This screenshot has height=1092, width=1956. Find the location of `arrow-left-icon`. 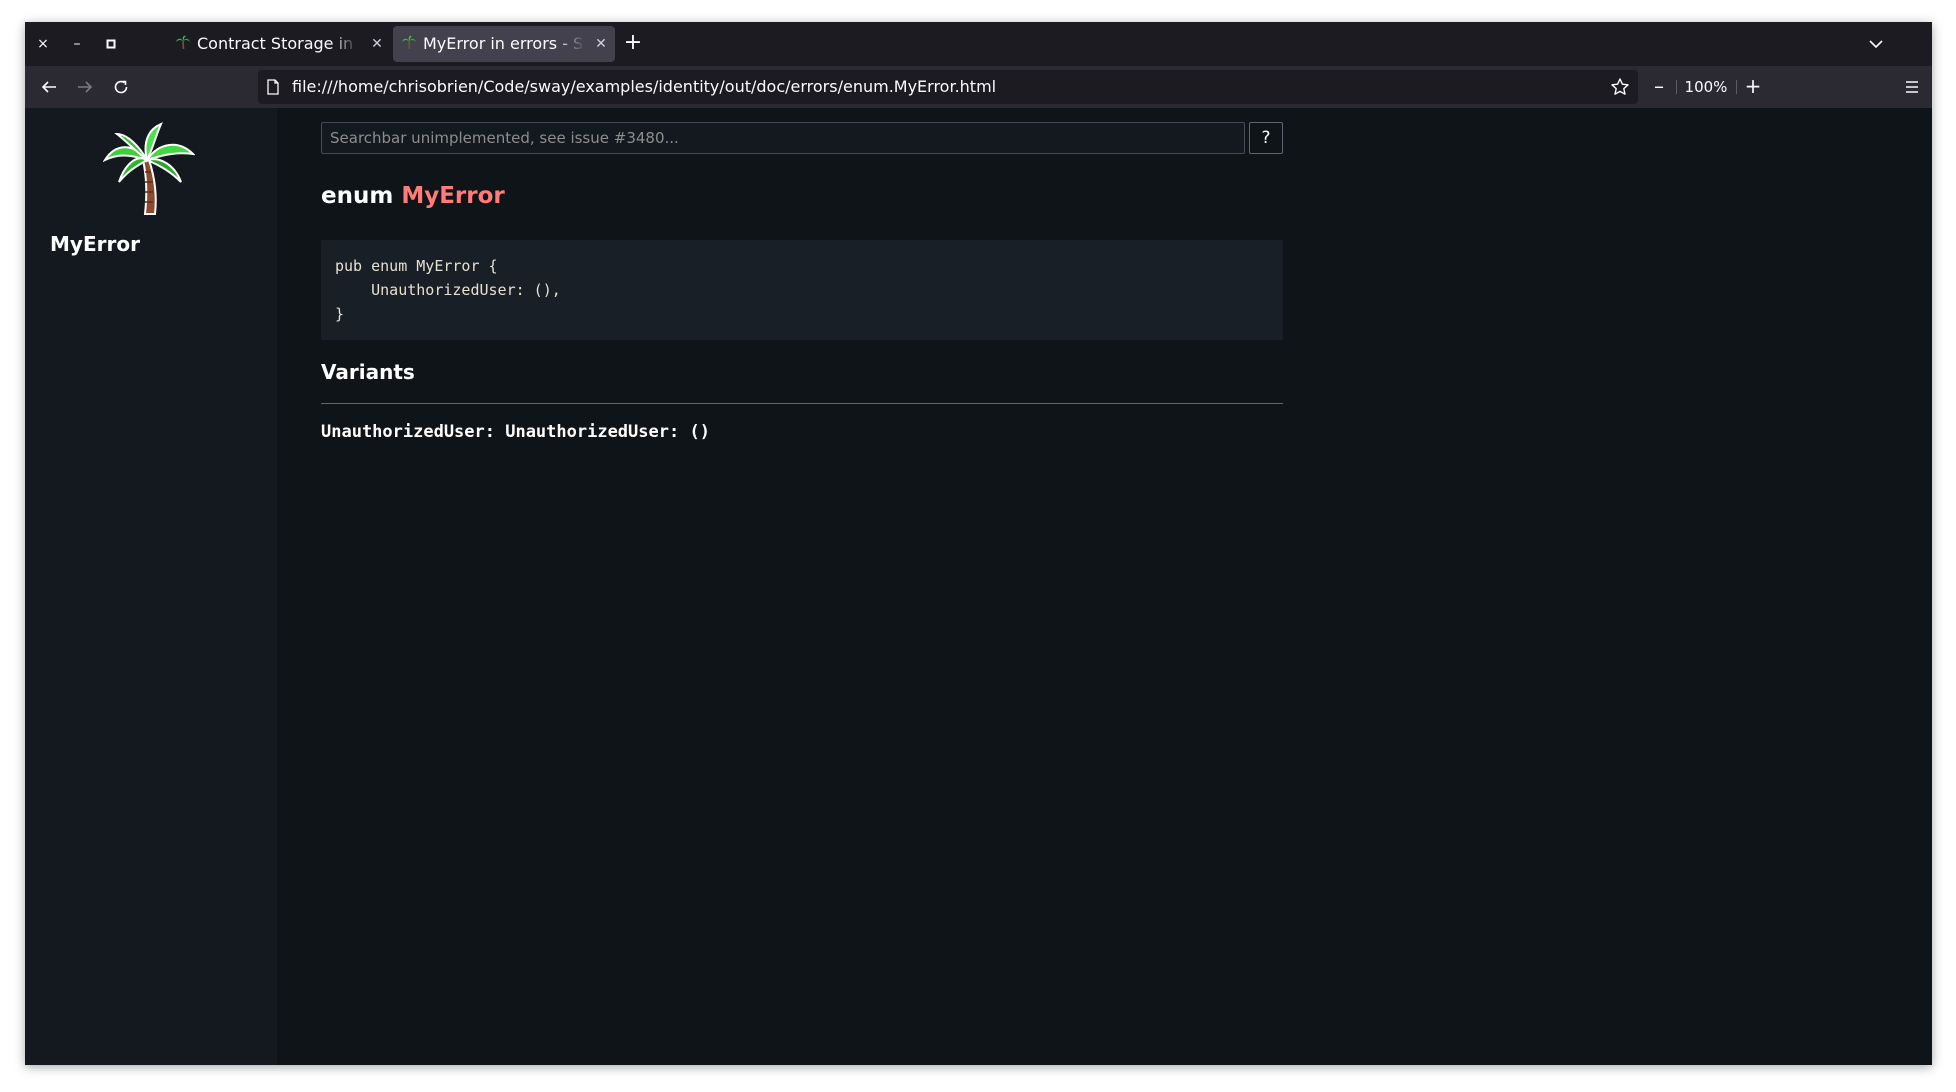

arrow-left-icon is located at coordinates (48, 87).